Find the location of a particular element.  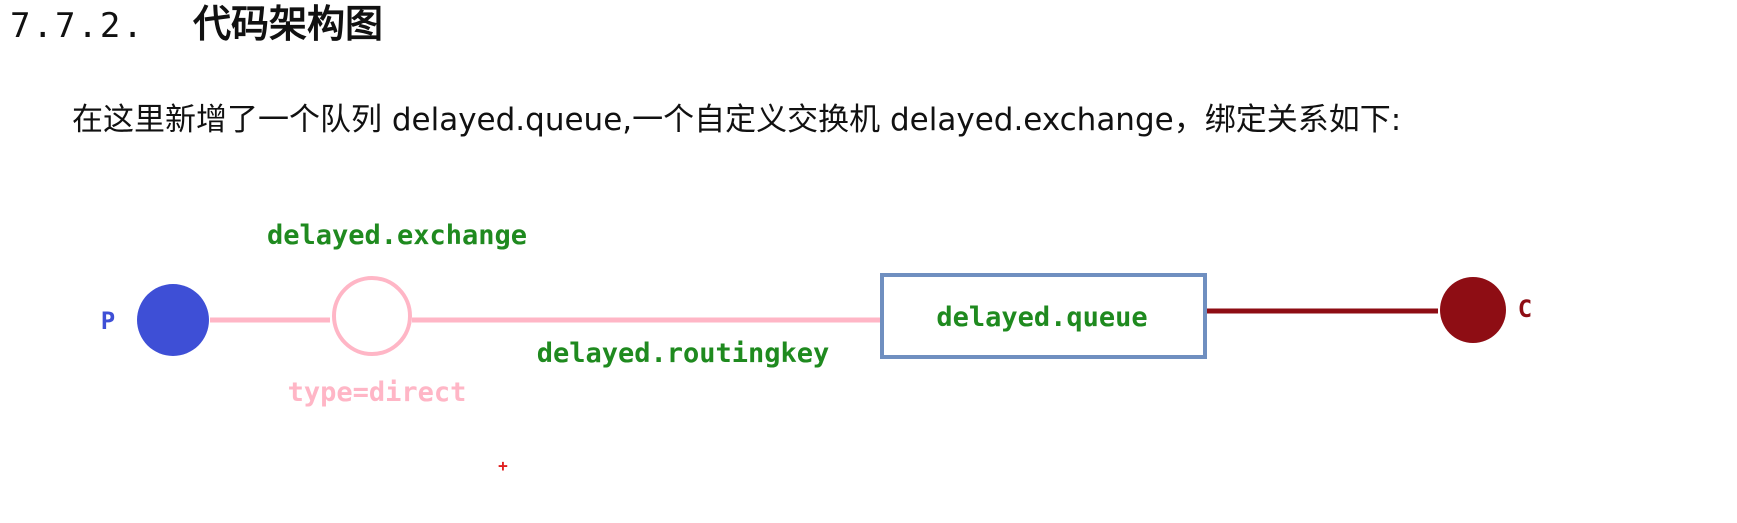

exchange-node is located at coordinates (372, 316).